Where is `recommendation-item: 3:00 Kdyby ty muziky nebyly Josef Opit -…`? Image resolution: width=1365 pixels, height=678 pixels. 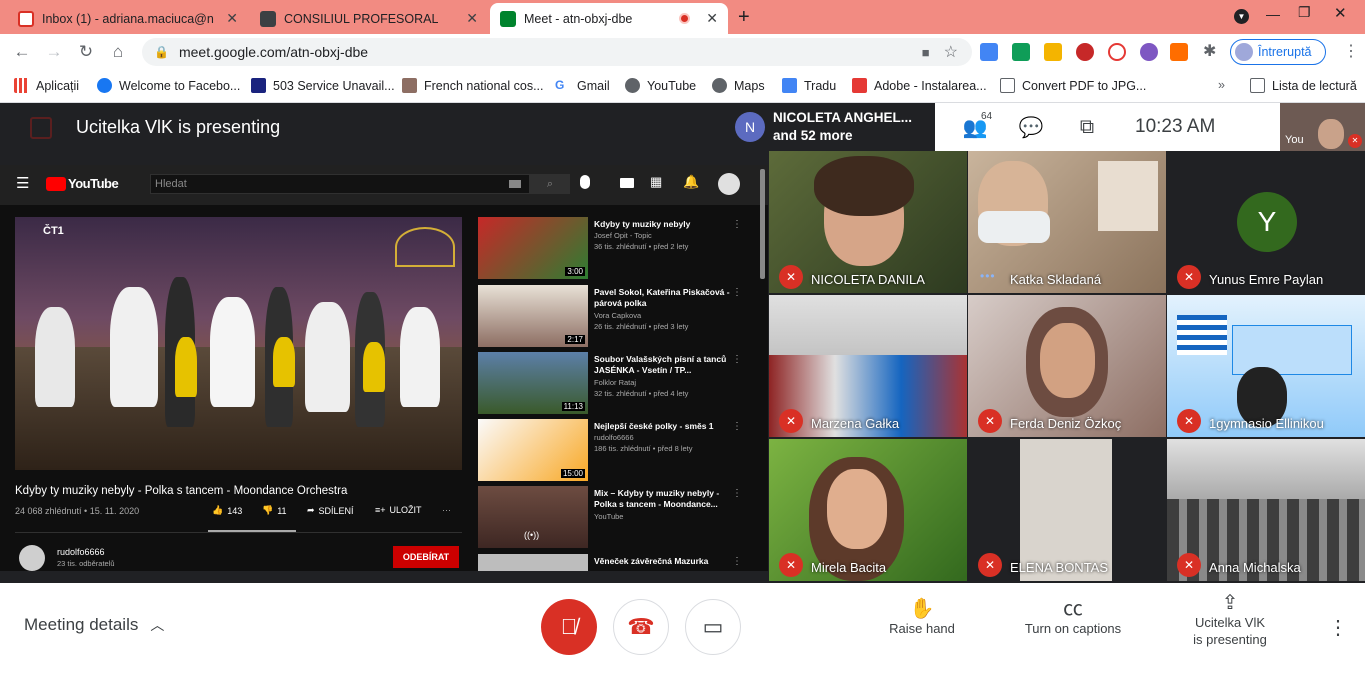 recommendation-item: 3:00 Kdyby ty muziky nebyly Josef Opit -… is located at coordinates (618, 248).